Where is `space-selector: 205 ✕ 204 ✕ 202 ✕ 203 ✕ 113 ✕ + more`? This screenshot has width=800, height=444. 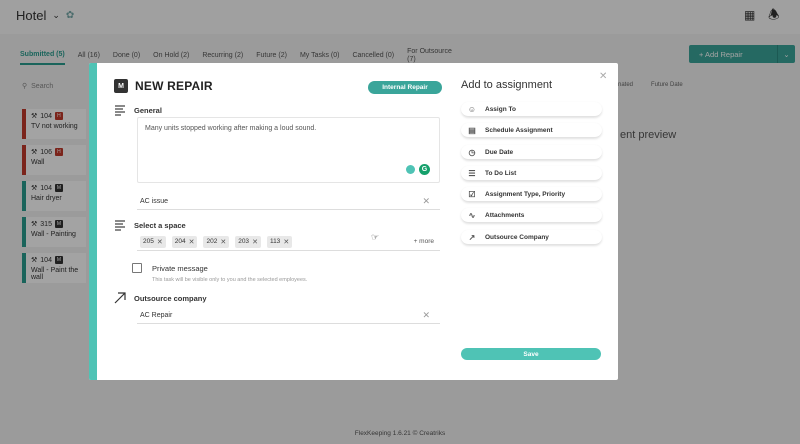 space-selector: 205 ✕ 204 ✕ 202 ✕ 203 ✕ 113 ✕ + more is located at coordinates (288, 242).